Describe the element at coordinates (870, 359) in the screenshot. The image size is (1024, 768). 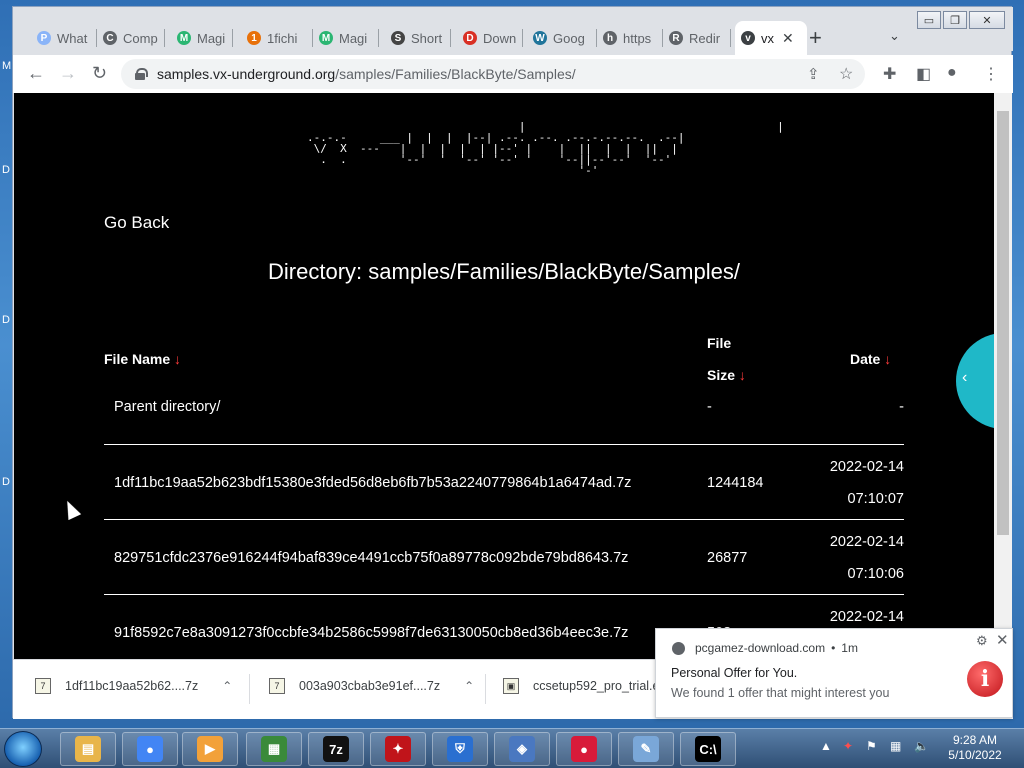
I see `column-header-date: Date ↓` at that location.